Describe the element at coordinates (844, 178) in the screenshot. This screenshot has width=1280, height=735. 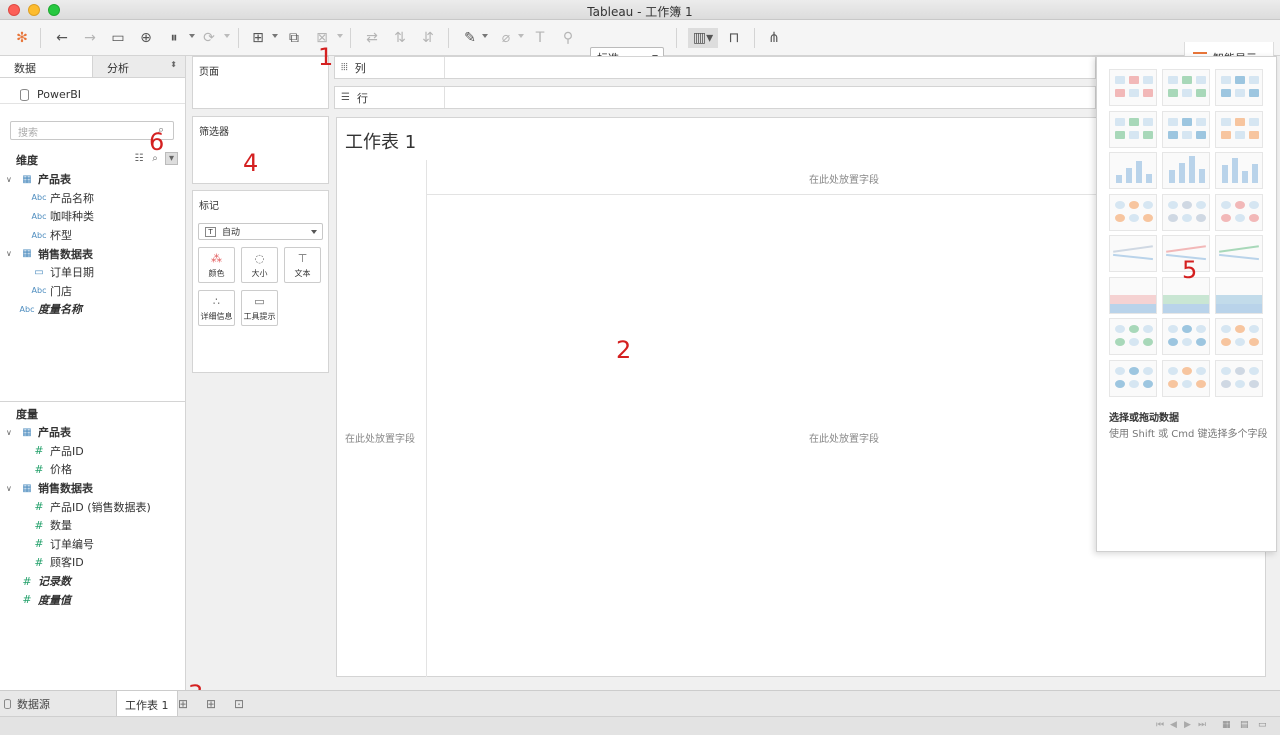
I see `drop-field-top: 在此处放置字段` at that location.